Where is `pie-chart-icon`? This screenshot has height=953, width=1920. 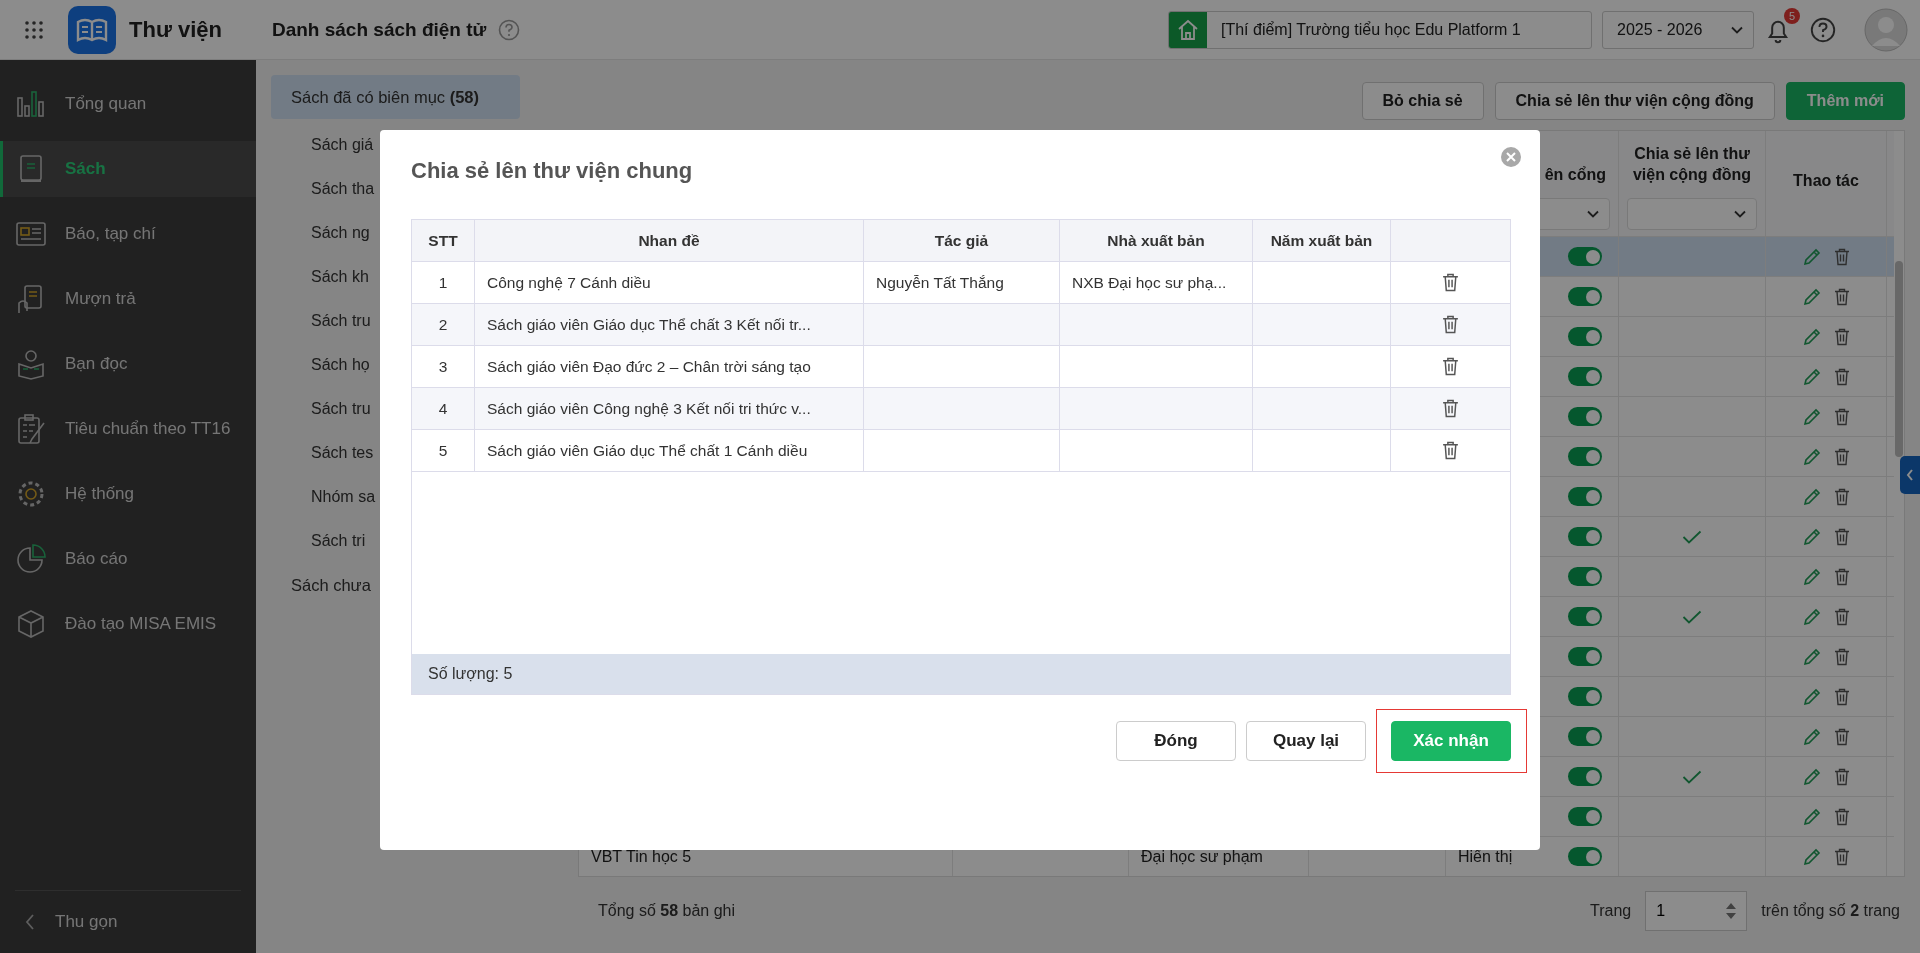 pie-chart-icon is located at coordinates (31, 559).